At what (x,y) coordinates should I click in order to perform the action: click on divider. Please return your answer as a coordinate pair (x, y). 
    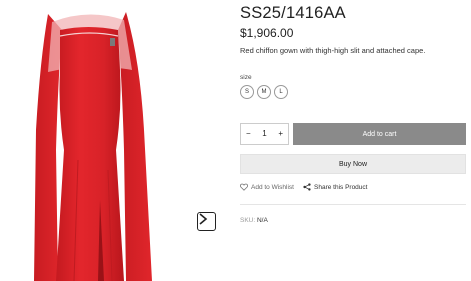
    Looking at the image, I should click on (353, 204).